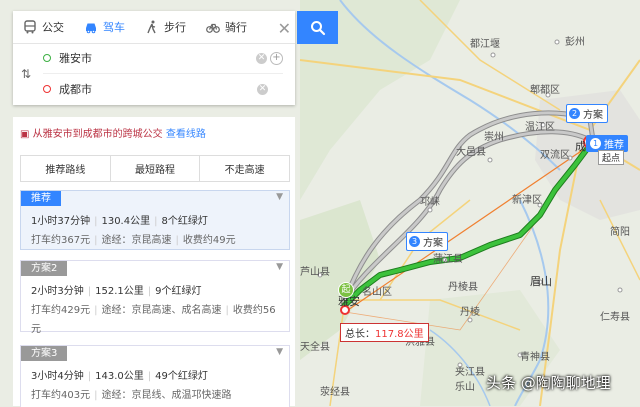  I want to click on close-icon: ✕, so click(284, 28).